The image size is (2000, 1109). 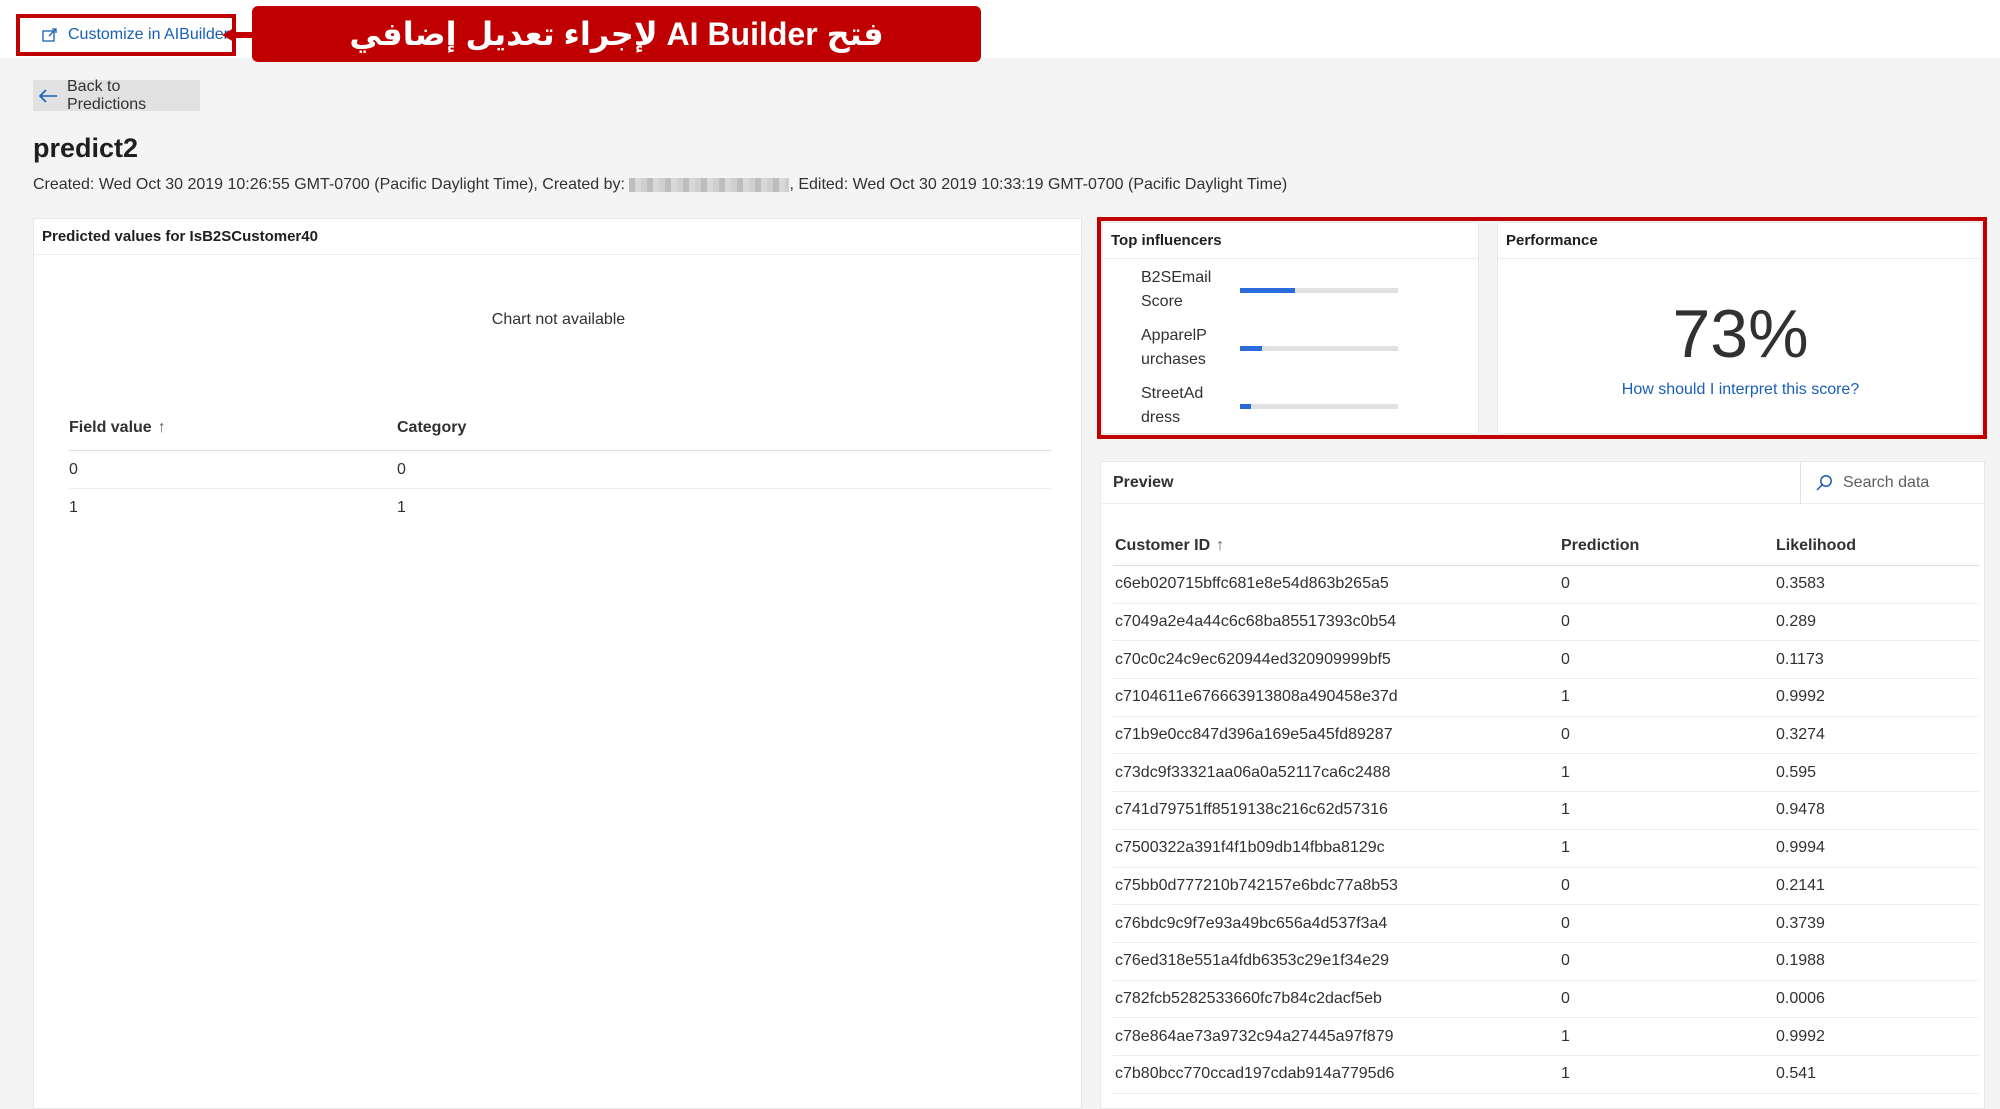 What do you see at coordinates (1542, 328) in the screenshot?
I see `highlight-box` at bounding box center [1542, 328].